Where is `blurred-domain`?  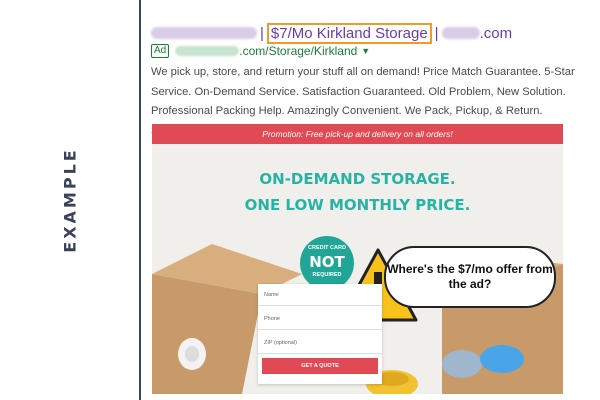
blurred-domain is located at coordinates (460, 33).